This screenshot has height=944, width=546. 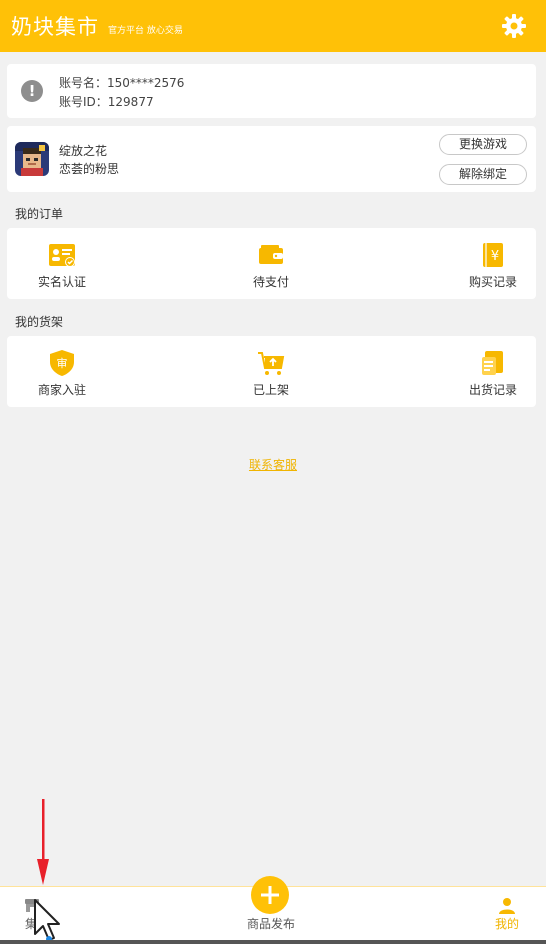 What do you see at coordinates (39, 322) in the screenshot?
I see `shelf-section-title: 我的货架` at bounding box center [39, 322].